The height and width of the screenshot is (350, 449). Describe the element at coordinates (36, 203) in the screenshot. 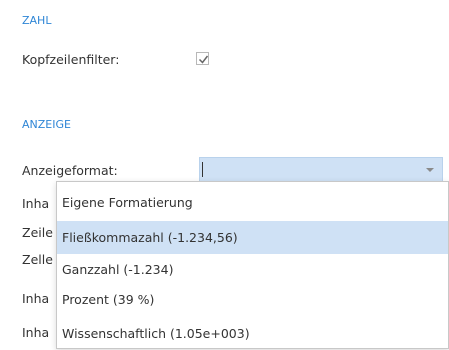

I see `content-label-1: Inha` at that location.